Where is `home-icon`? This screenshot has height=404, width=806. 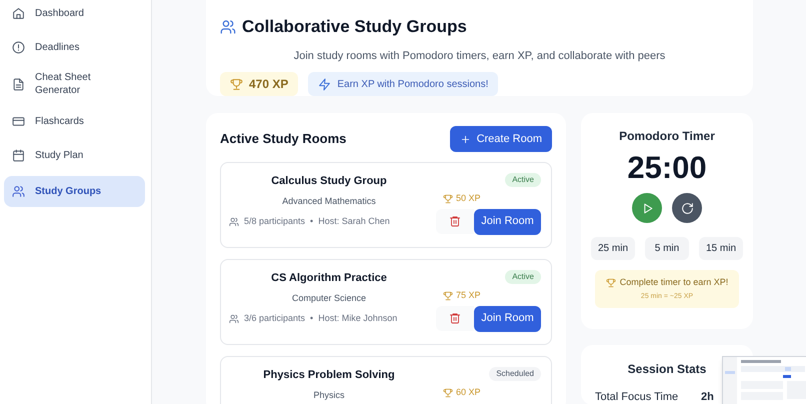
home-icon is located at coordinates (18, 13).